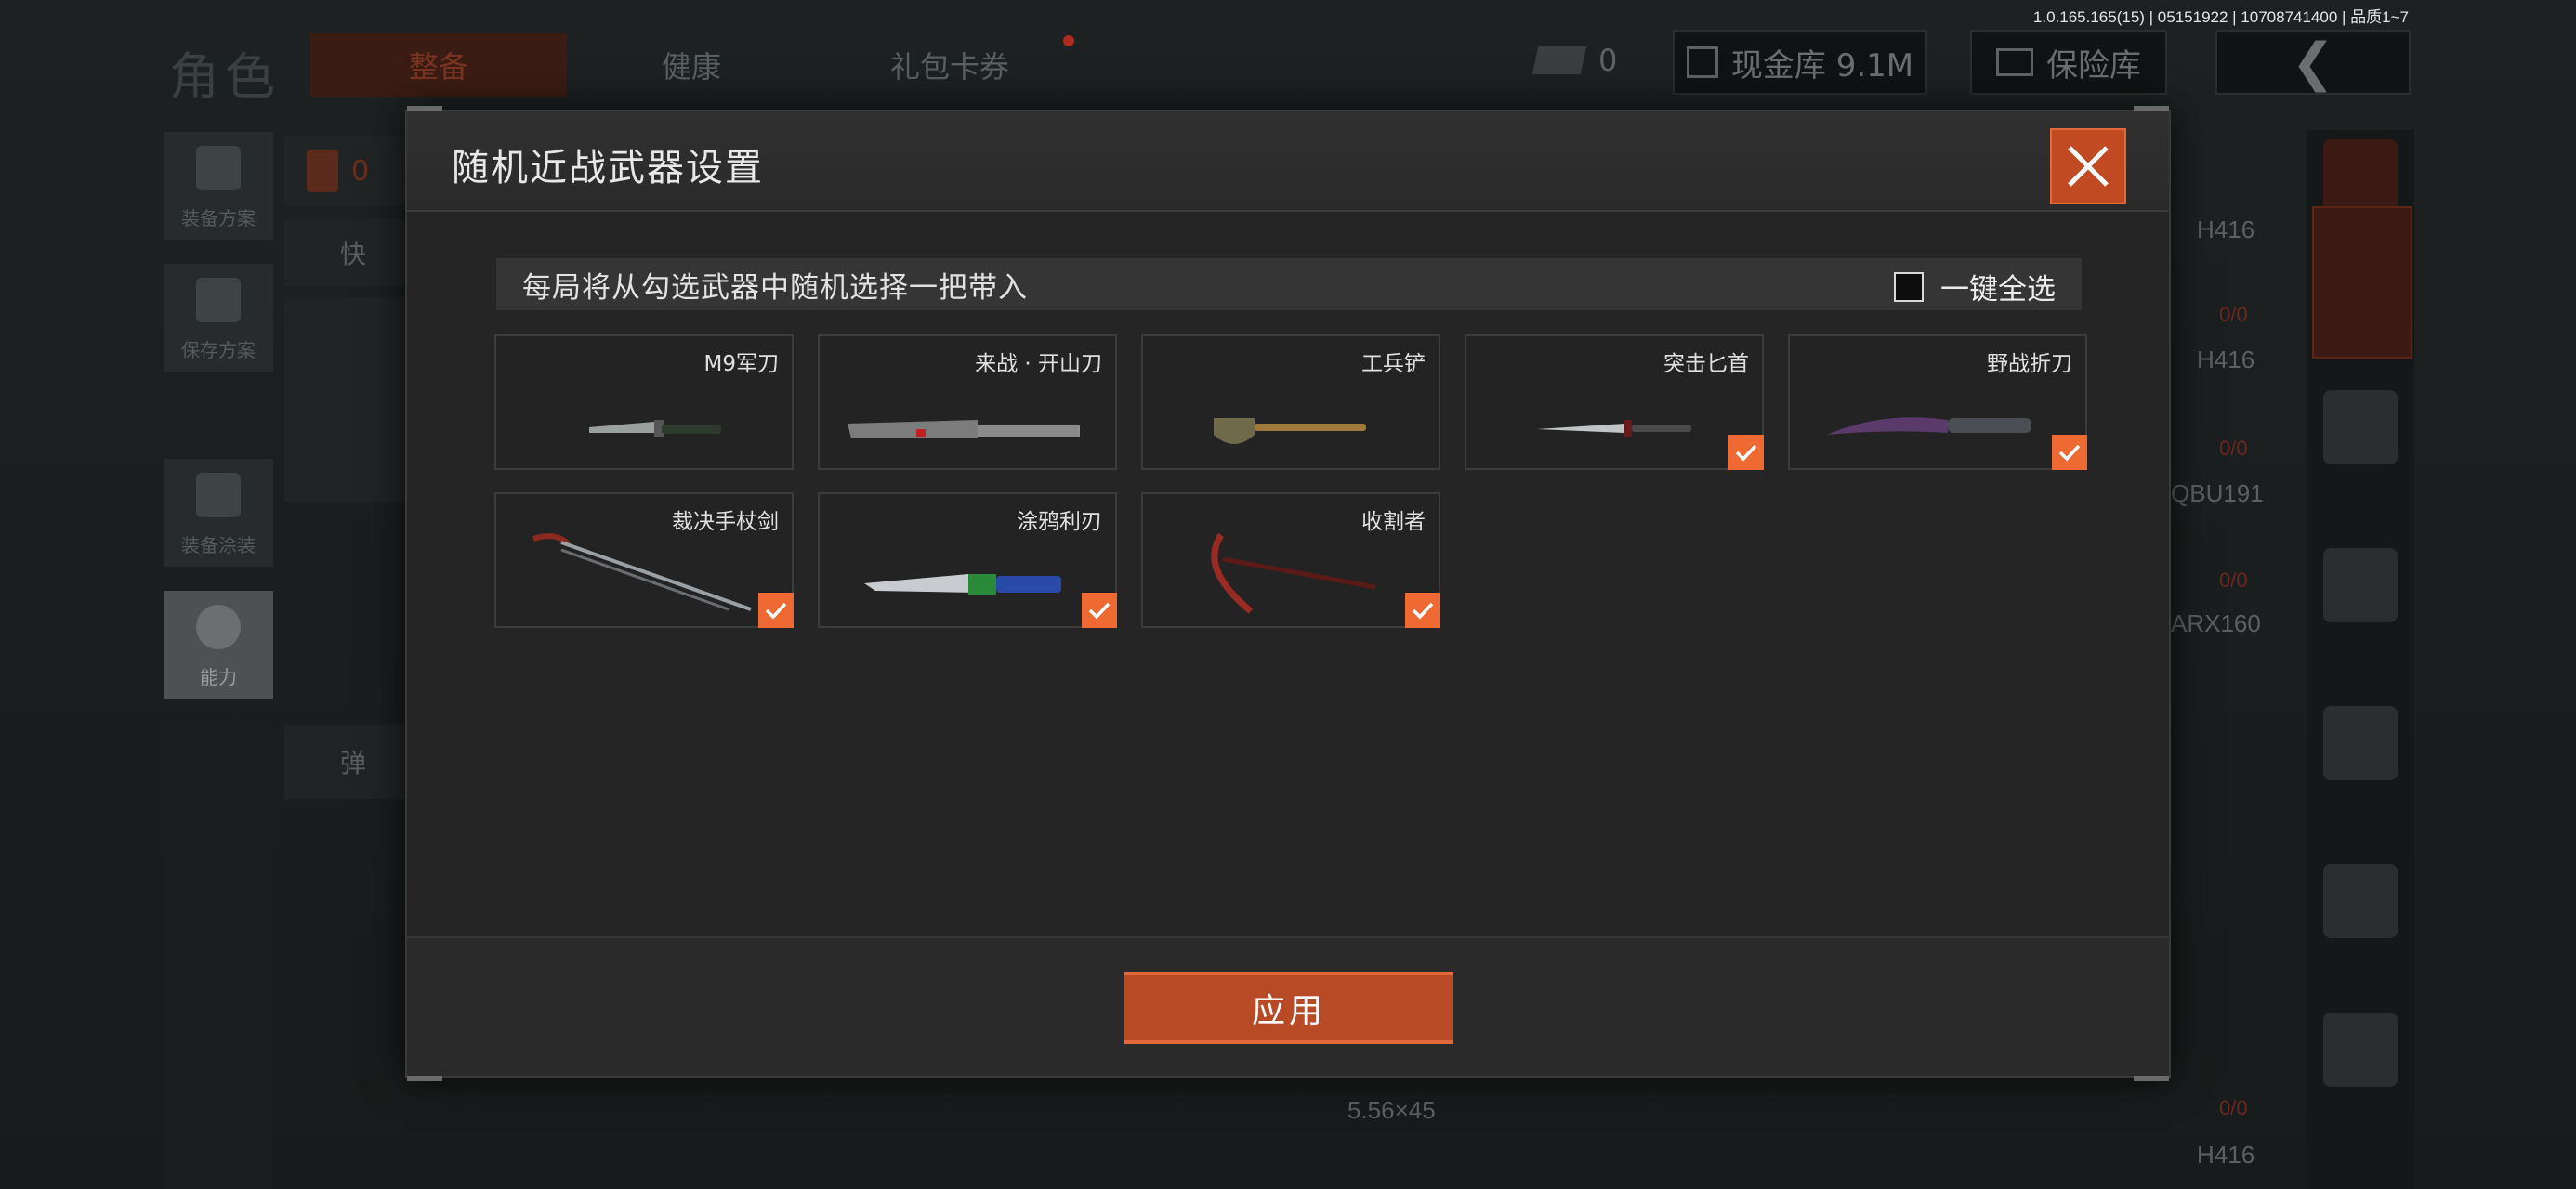 The image size is (2576, 1189). What do you see at coordinates (218, 350) in the screenshot?
I see `save-plan-label: 保存方案` at bounding box center [218, 350].